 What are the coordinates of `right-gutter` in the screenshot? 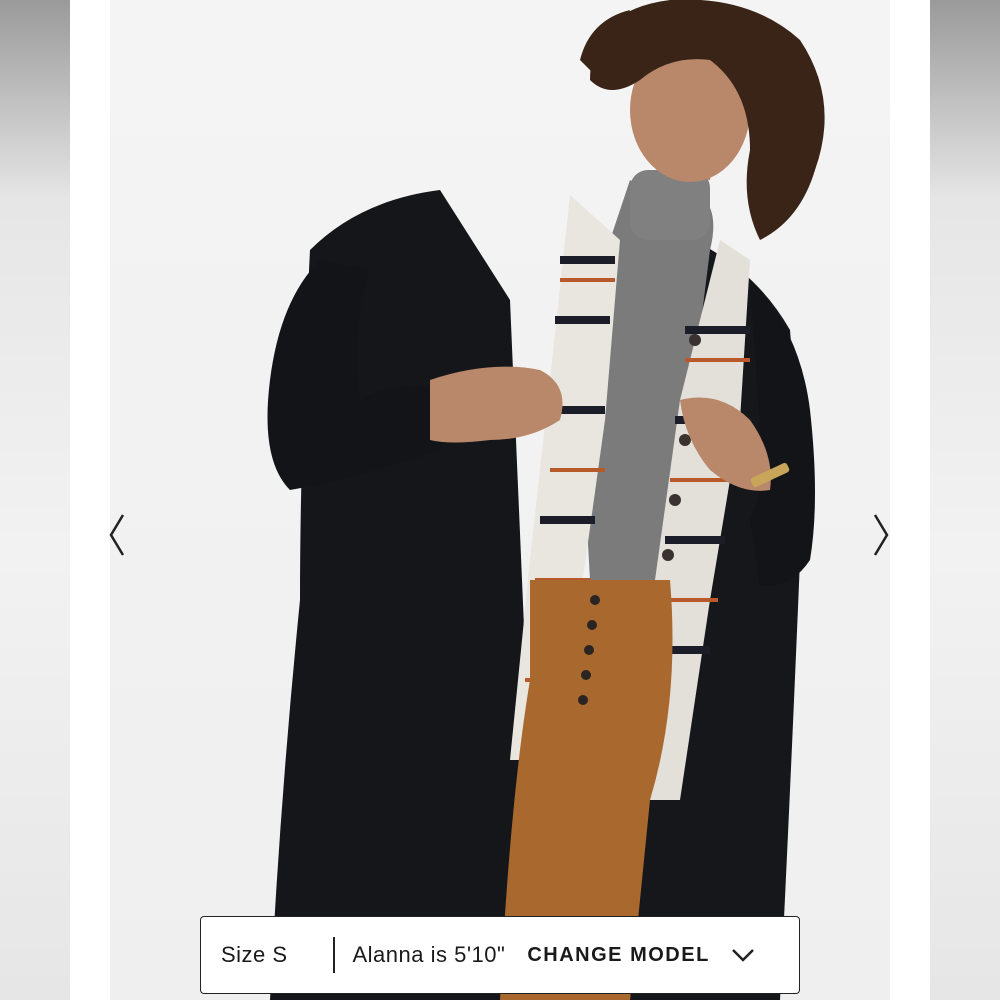 It's located at (965, 500).